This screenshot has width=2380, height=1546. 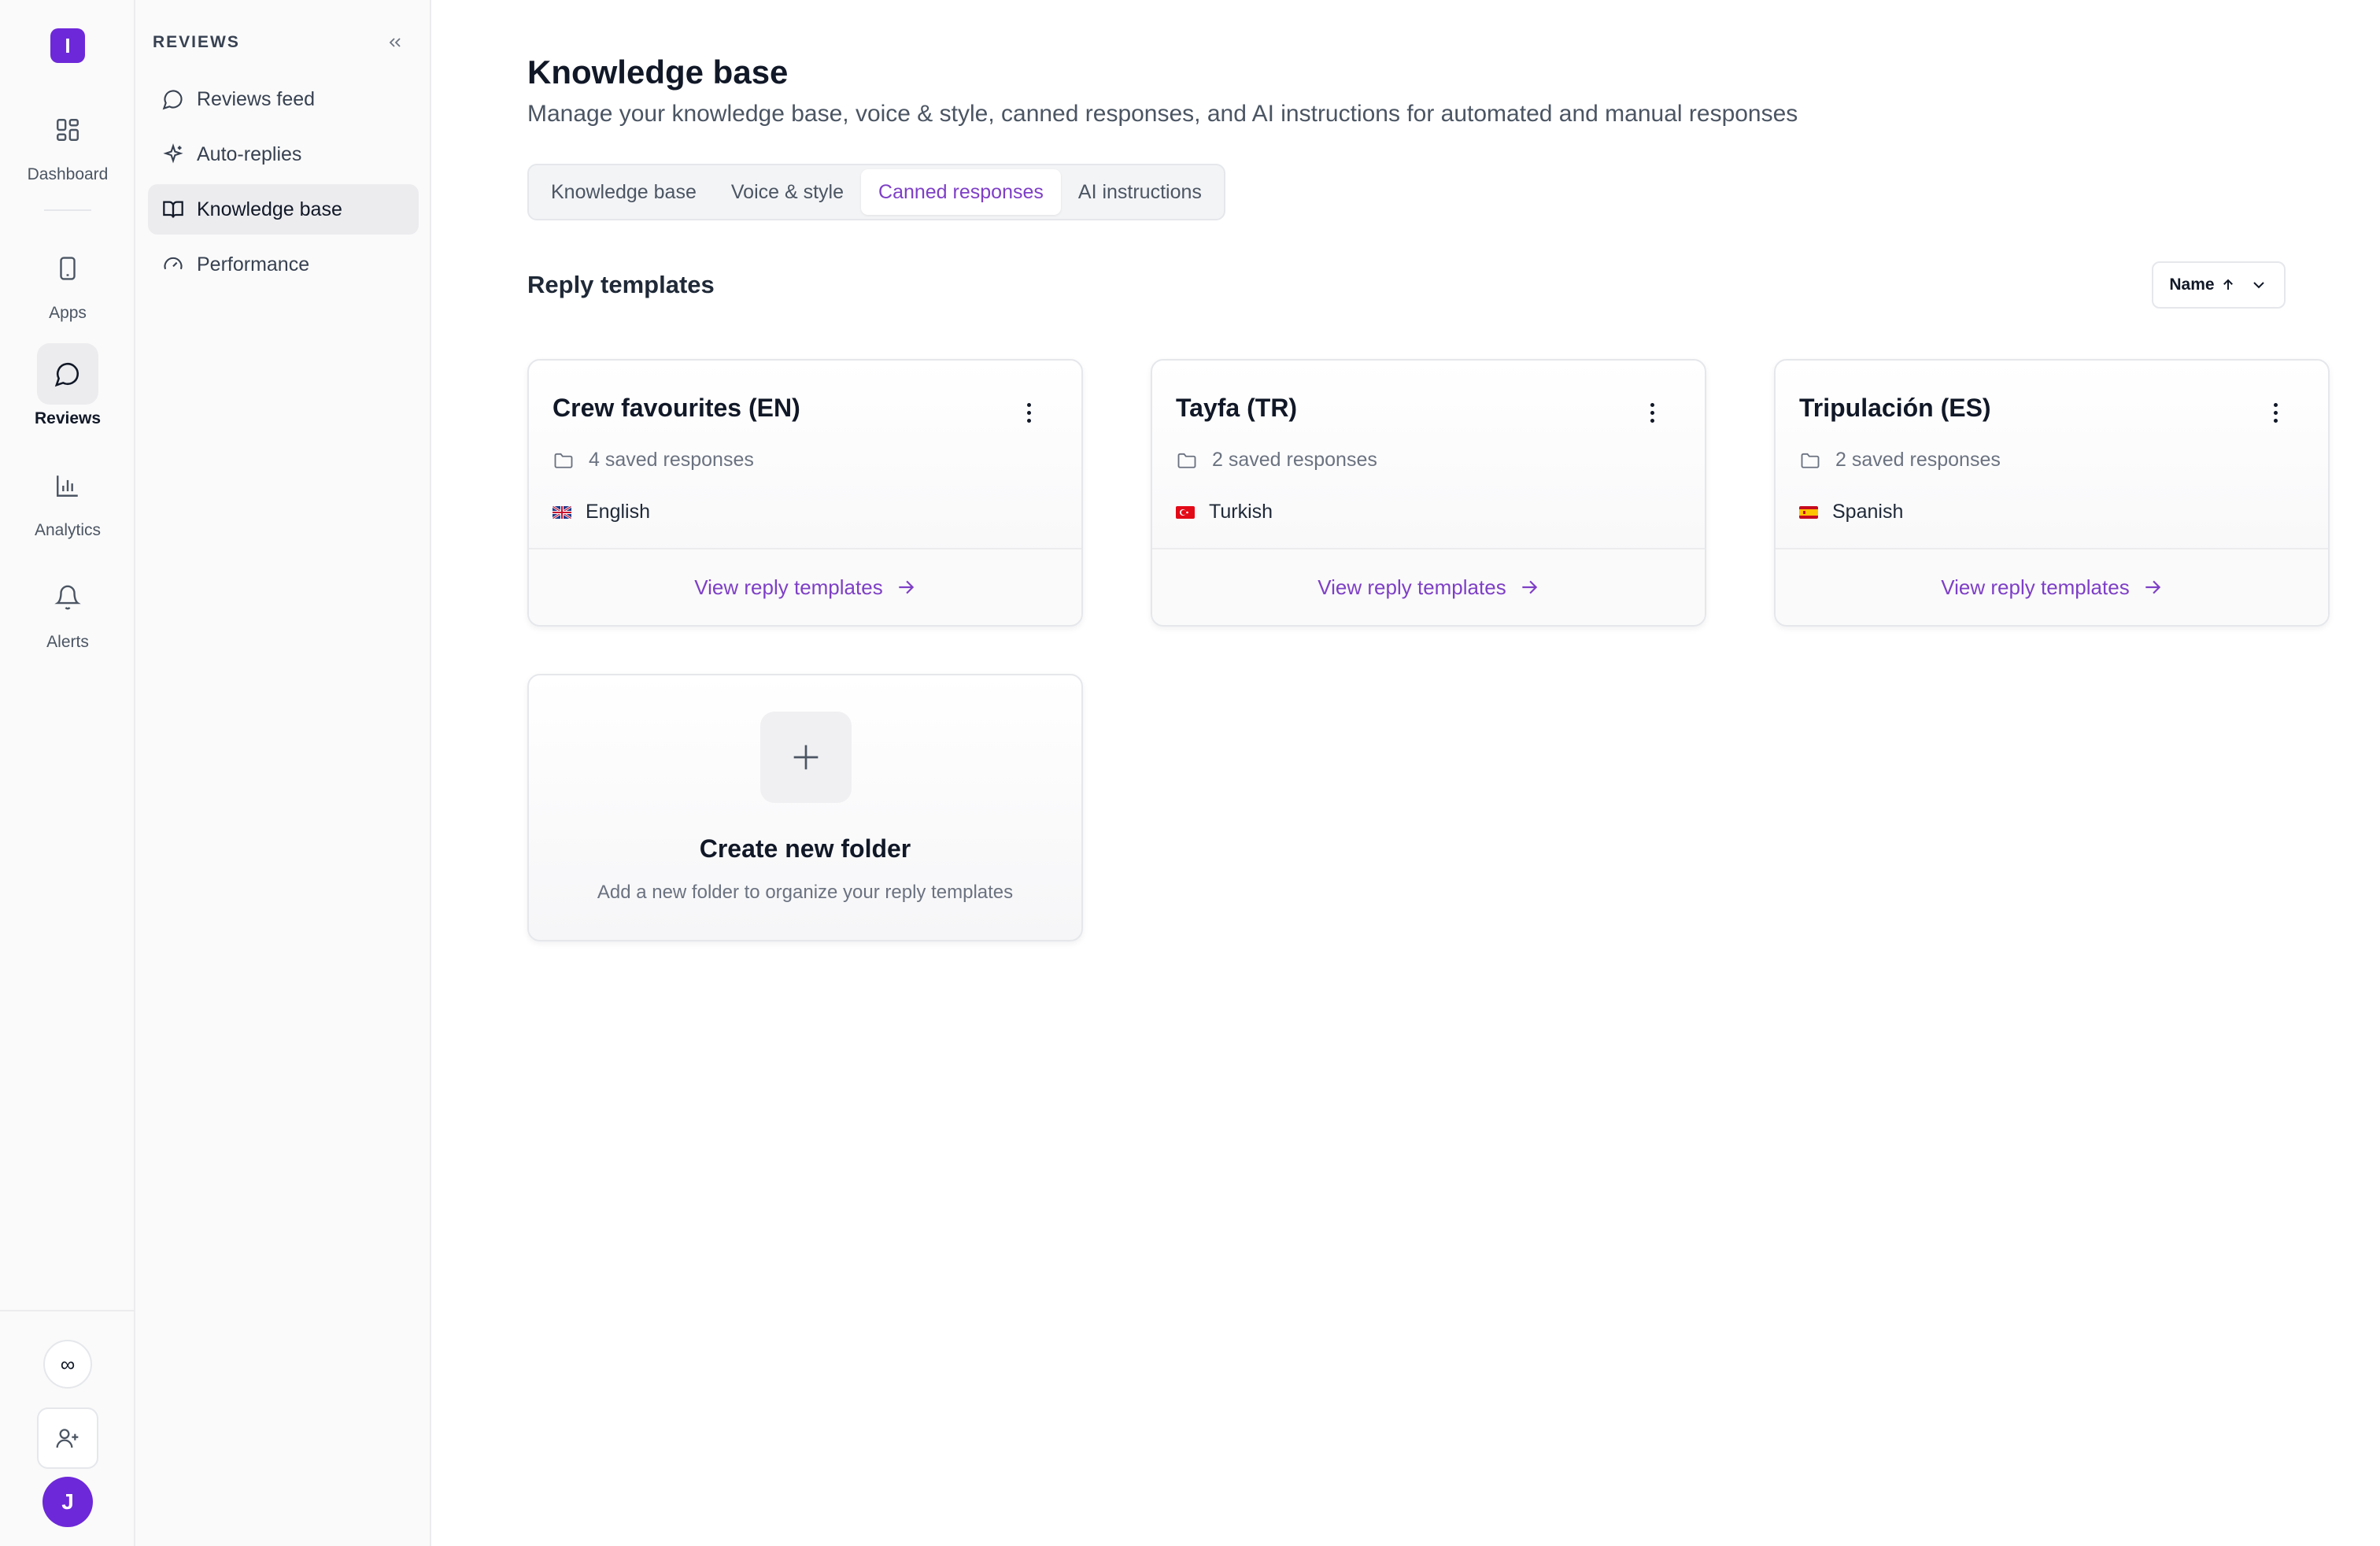 What do you see at coordinates (1895, 408) in the screenshot?
I see `folder-title: Tripulación (ES)` at bounding box center [1895, 408].